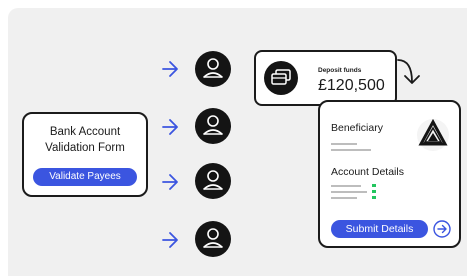 The width and height of the screenshot is (467, 276). Describe the element at coordinates (85, 140) in the screenshot. I see `form-title: Bank Account Validation Form` at that location.